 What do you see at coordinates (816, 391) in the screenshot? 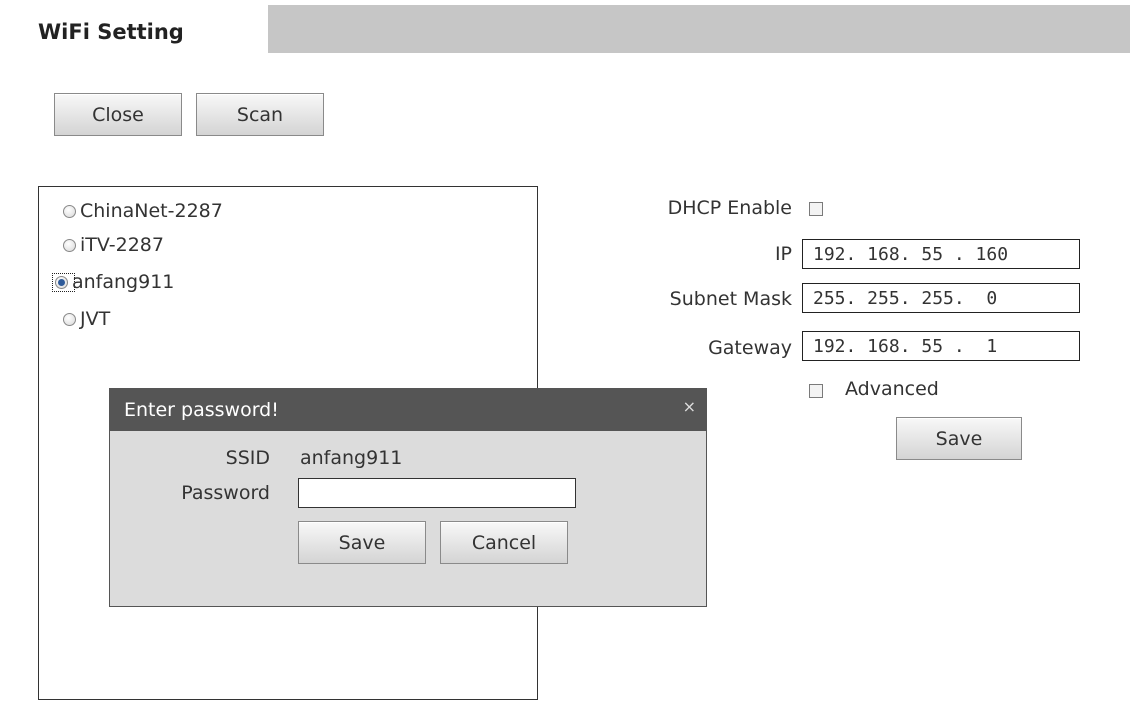
I see `advanced-checkbox` at bounding box center [816, 391].